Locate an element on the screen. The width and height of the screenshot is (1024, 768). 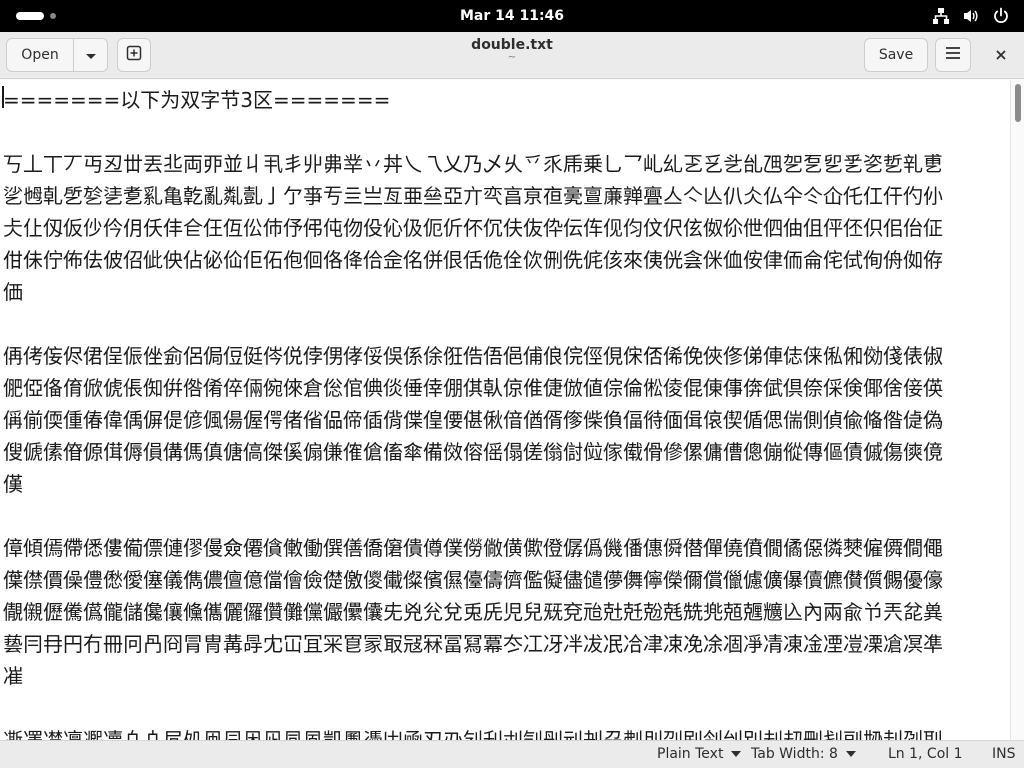
text-cursor is located at coordinates (3, 97).